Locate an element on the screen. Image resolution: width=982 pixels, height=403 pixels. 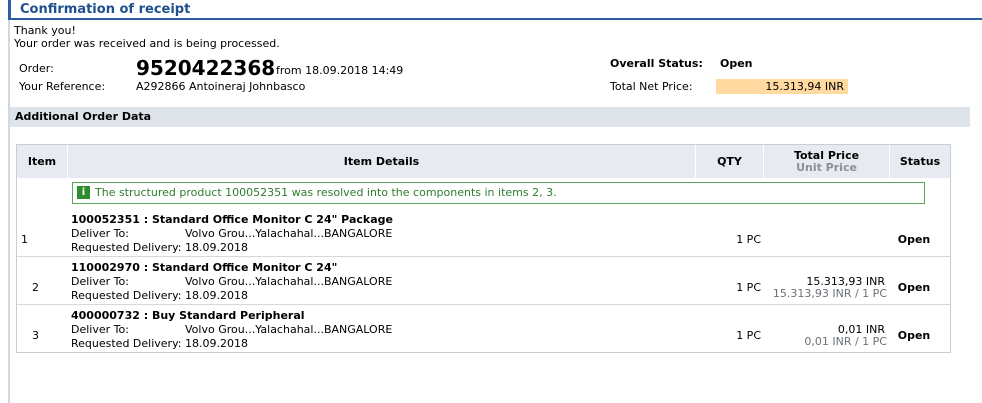
net-price-value: 15.313,94 INR is located at coordinates (782, 86).